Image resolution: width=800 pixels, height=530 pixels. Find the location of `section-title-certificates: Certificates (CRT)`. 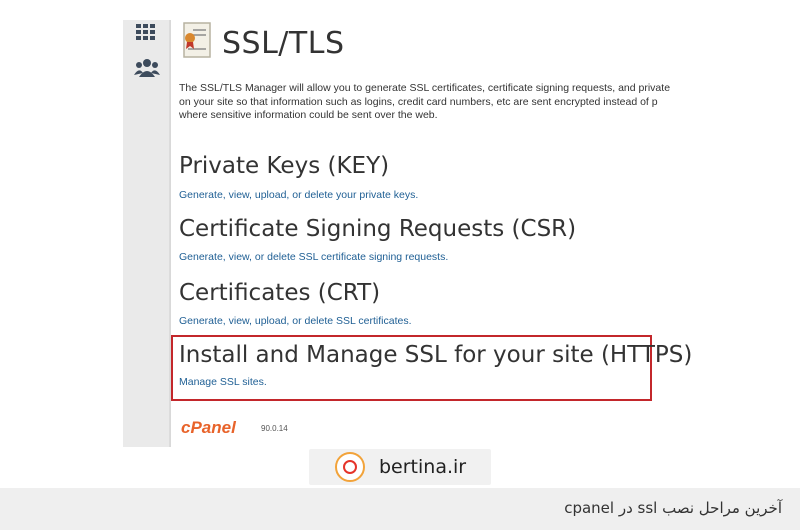

section-title-certificates: Certificates (CRT) is located at coordinates (280, 293).